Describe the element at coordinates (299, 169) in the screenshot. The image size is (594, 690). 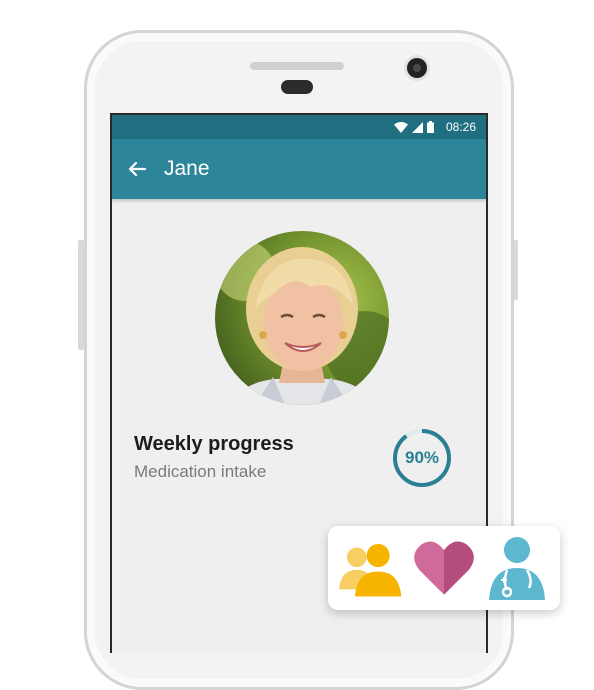
I see `app-bar: Jane` at that location.